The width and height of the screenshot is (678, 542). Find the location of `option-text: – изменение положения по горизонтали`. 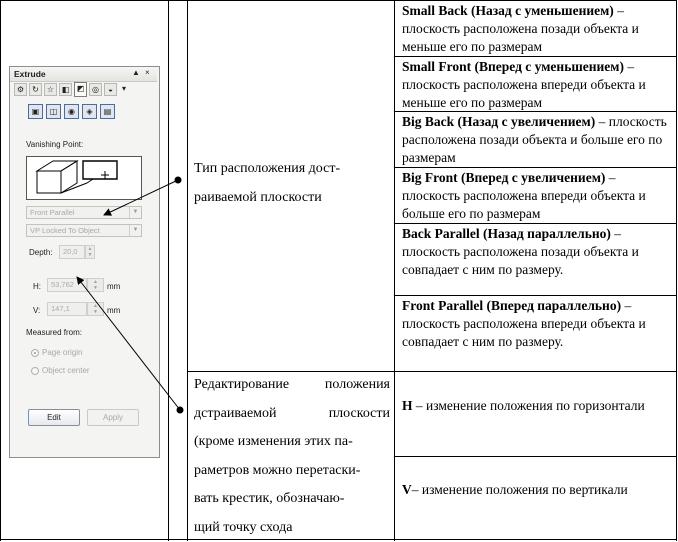

option-text: – изменение положения по горизонтали is located at coordinates (529, 405).